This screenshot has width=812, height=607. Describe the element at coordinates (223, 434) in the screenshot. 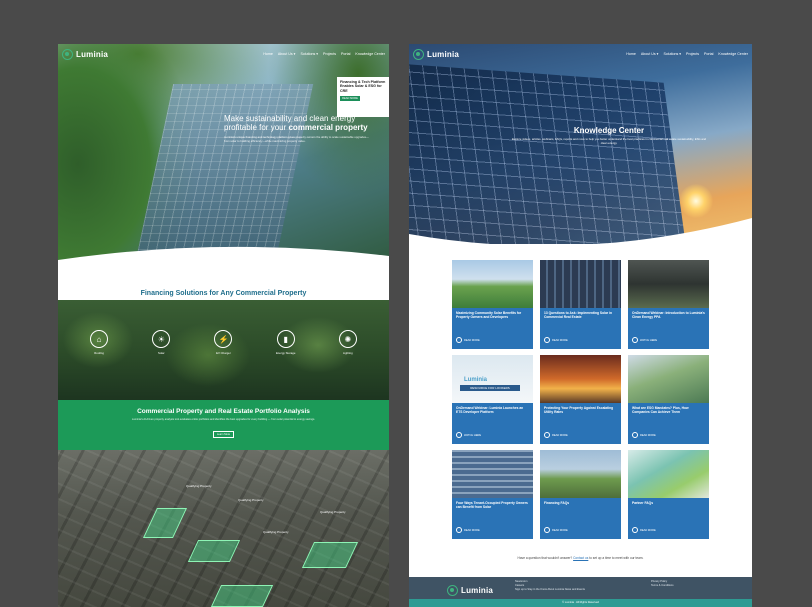

I see `portfolio-learn-more-button: Learn More` at that location.